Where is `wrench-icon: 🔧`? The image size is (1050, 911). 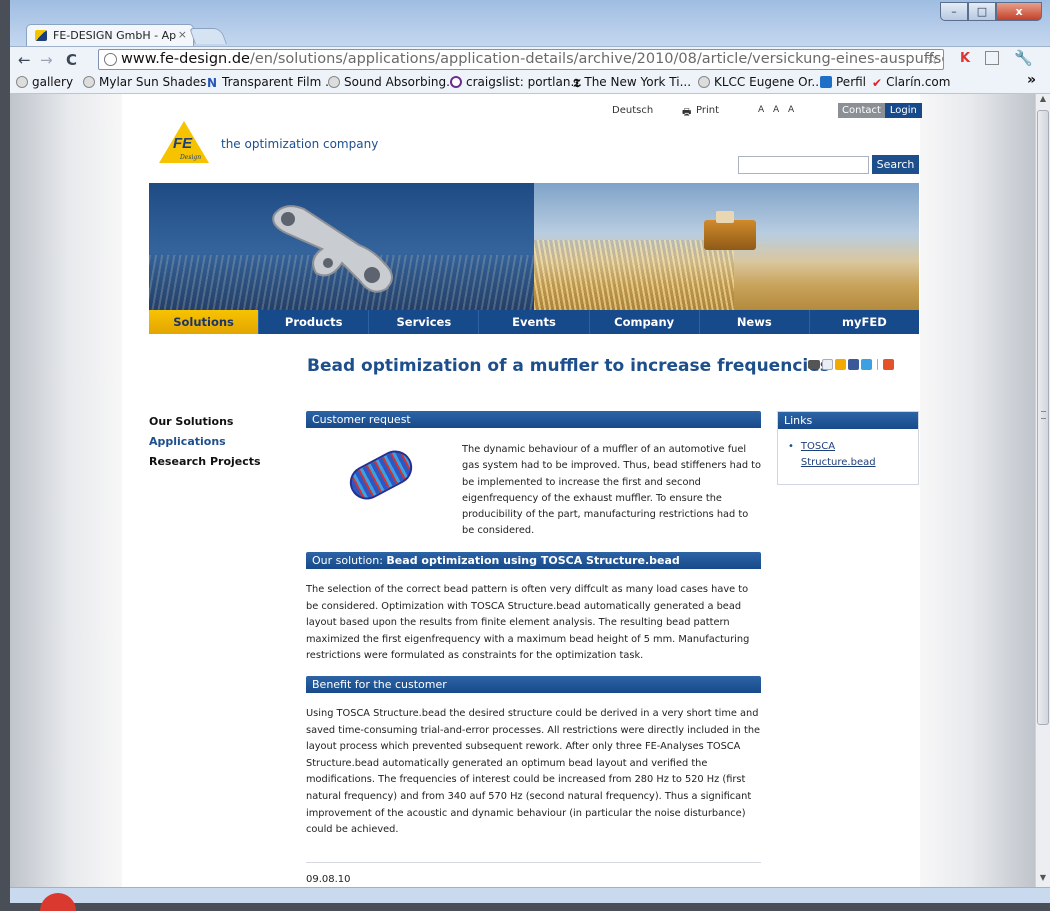 wrench-icon: 🔧 is located at coordinates (1023, 58).